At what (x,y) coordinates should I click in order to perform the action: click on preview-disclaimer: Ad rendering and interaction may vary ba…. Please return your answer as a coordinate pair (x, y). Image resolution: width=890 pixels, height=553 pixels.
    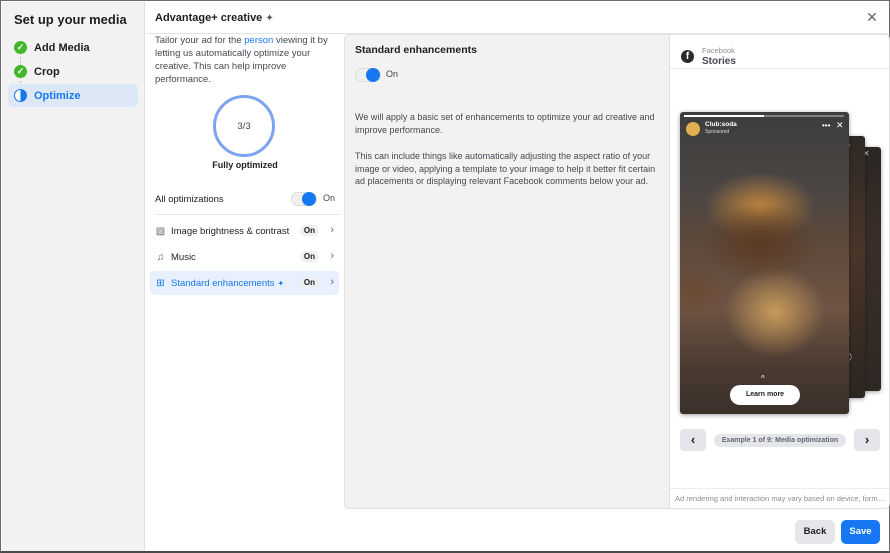
    Looking at the image, I should click on (781, 498).